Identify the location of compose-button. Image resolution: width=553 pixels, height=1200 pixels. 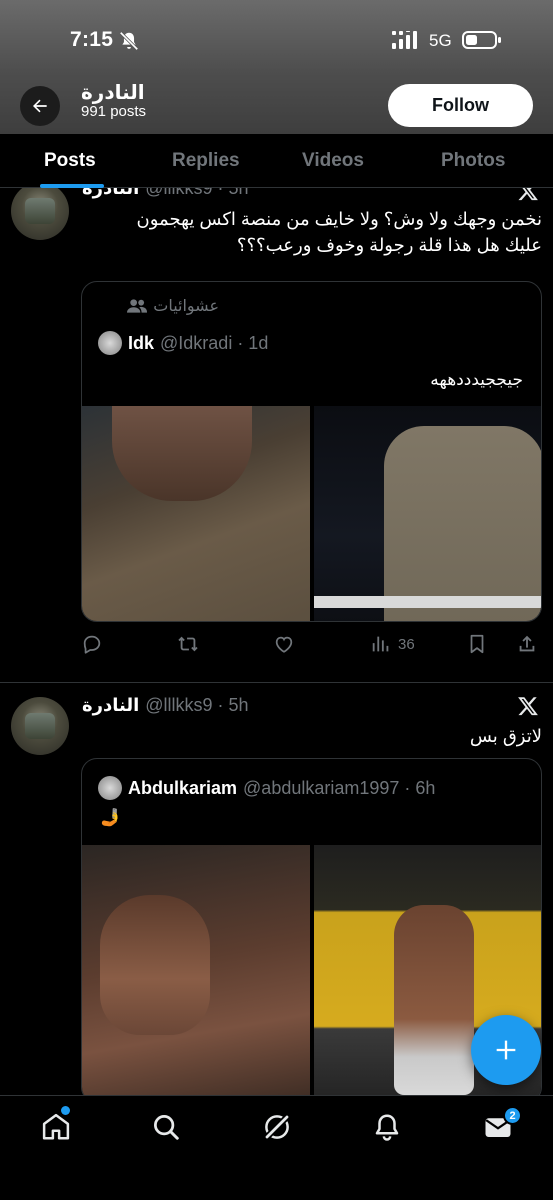
(506, 1050).